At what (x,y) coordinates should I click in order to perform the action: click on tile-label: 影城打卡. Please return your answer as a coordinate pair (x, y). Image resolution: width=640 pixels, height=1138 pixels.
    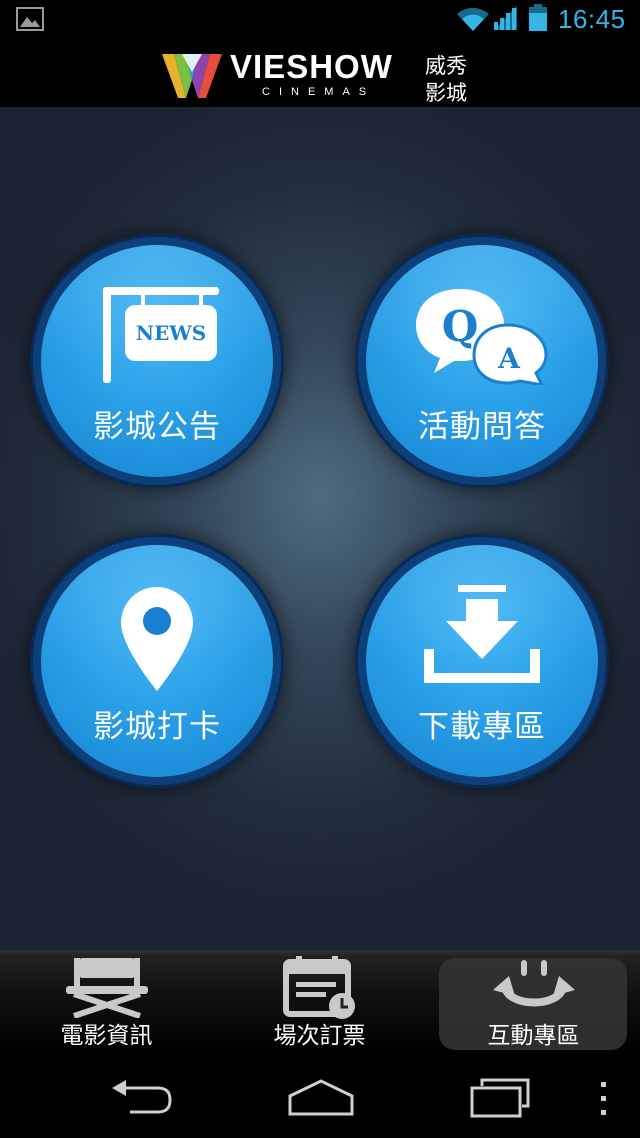
    Looking at the image, I should click on (157, 727).